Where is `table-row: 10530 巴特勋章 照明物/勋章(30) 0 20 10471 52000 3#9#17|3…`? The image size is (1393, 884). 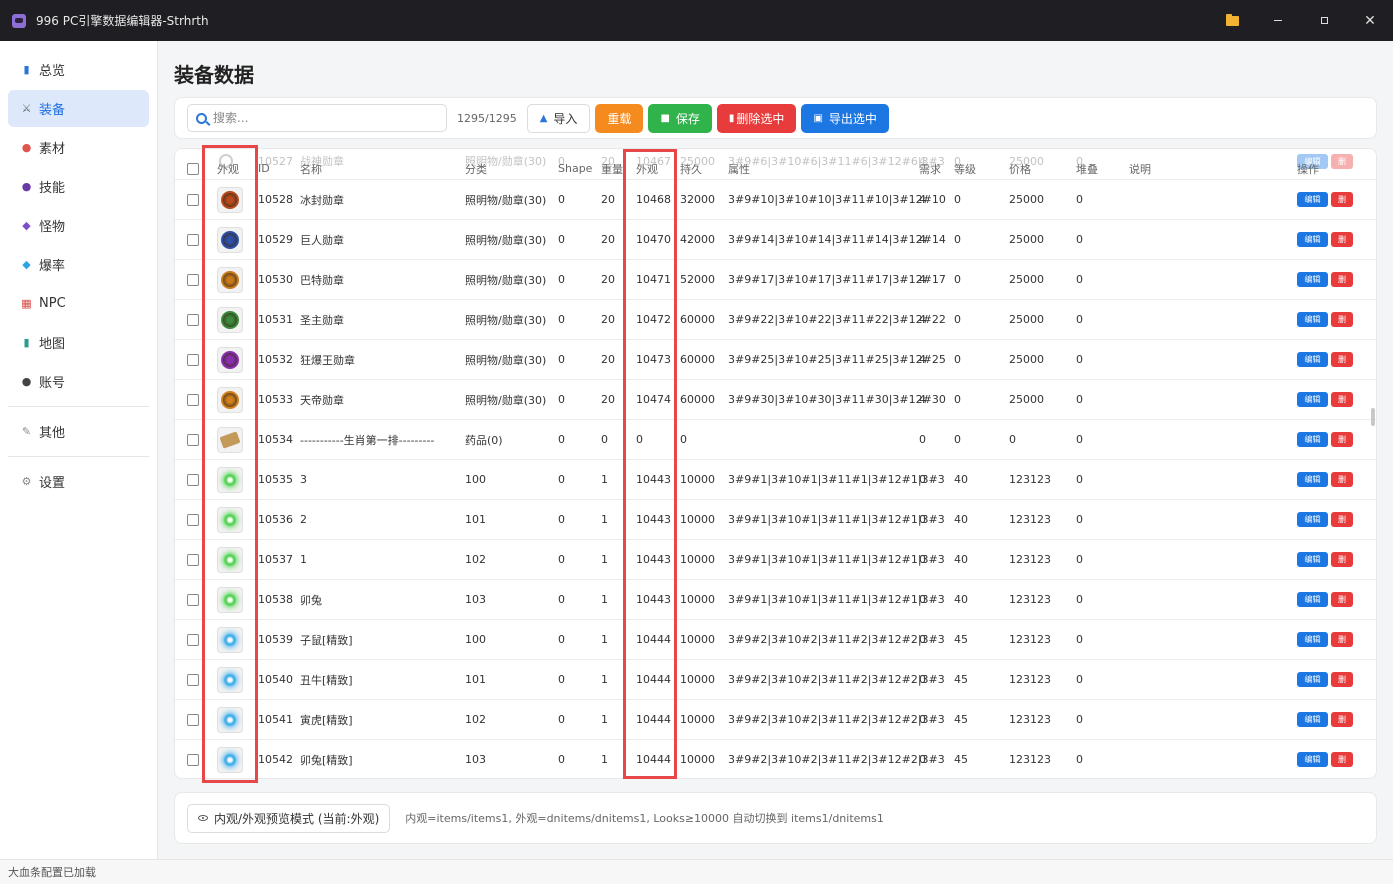 table-row: 10530 巴特勋章 照明物/勋章(30) 0 20 10471 52000 3#9#17|3… is located at coordinates (775, 280).